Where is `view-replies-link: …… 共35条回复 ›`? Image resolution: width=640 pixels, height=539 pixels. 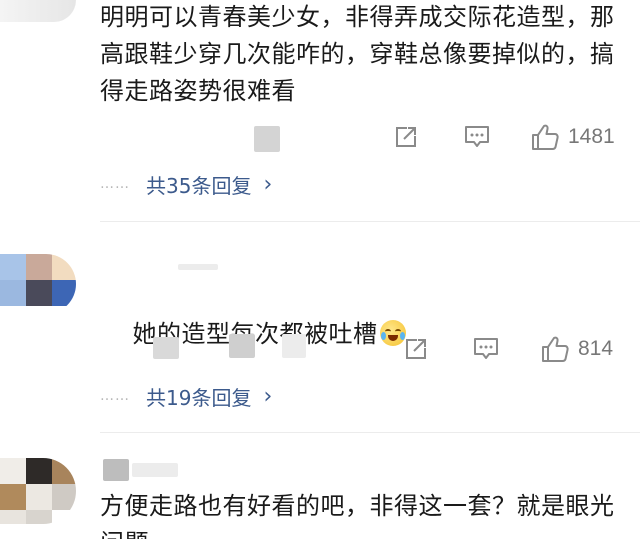 view-replies-link: …… 共35条回复 › is located at coordinates (186, 184).